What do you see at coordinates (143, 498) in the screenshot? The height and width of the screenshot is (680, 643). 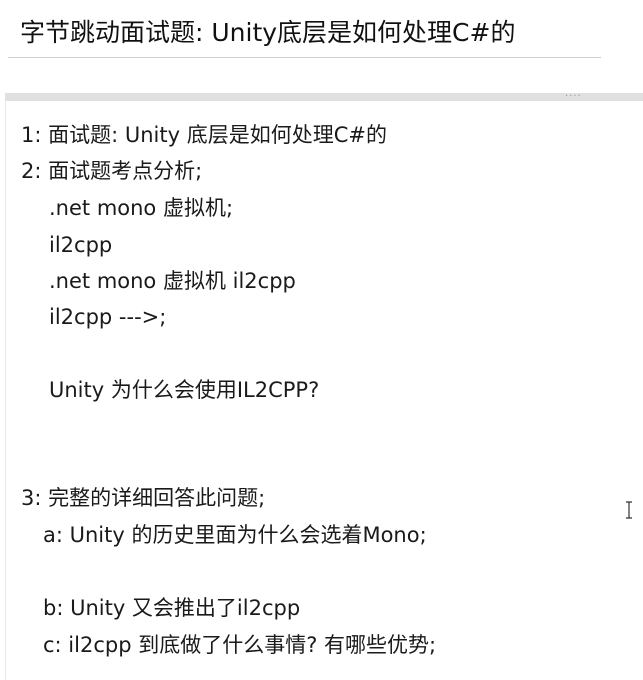 I see `note-line-8: 3: 完整的详细回答此问题;` at bounding box center [143, 498].